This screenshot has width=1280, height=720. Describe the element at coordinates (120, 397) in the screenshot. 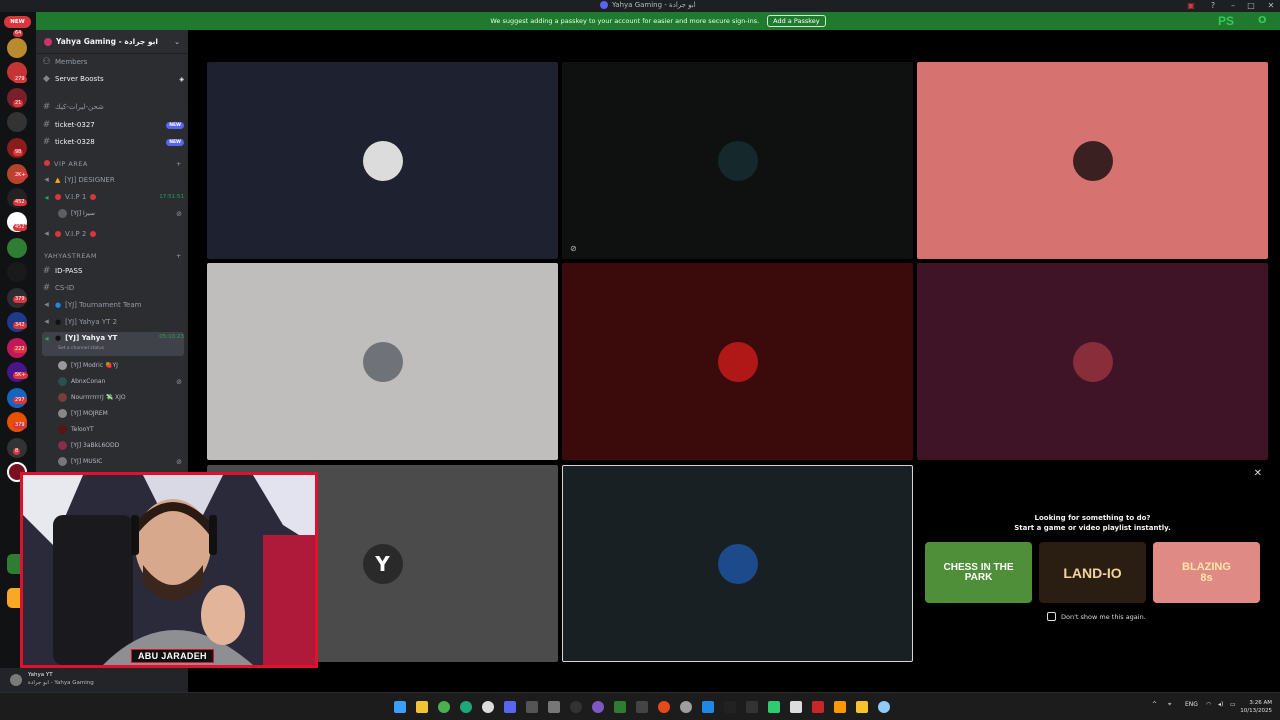

I see `voice-user: NourrrrrrrrJ 💸 XJO` at that location.